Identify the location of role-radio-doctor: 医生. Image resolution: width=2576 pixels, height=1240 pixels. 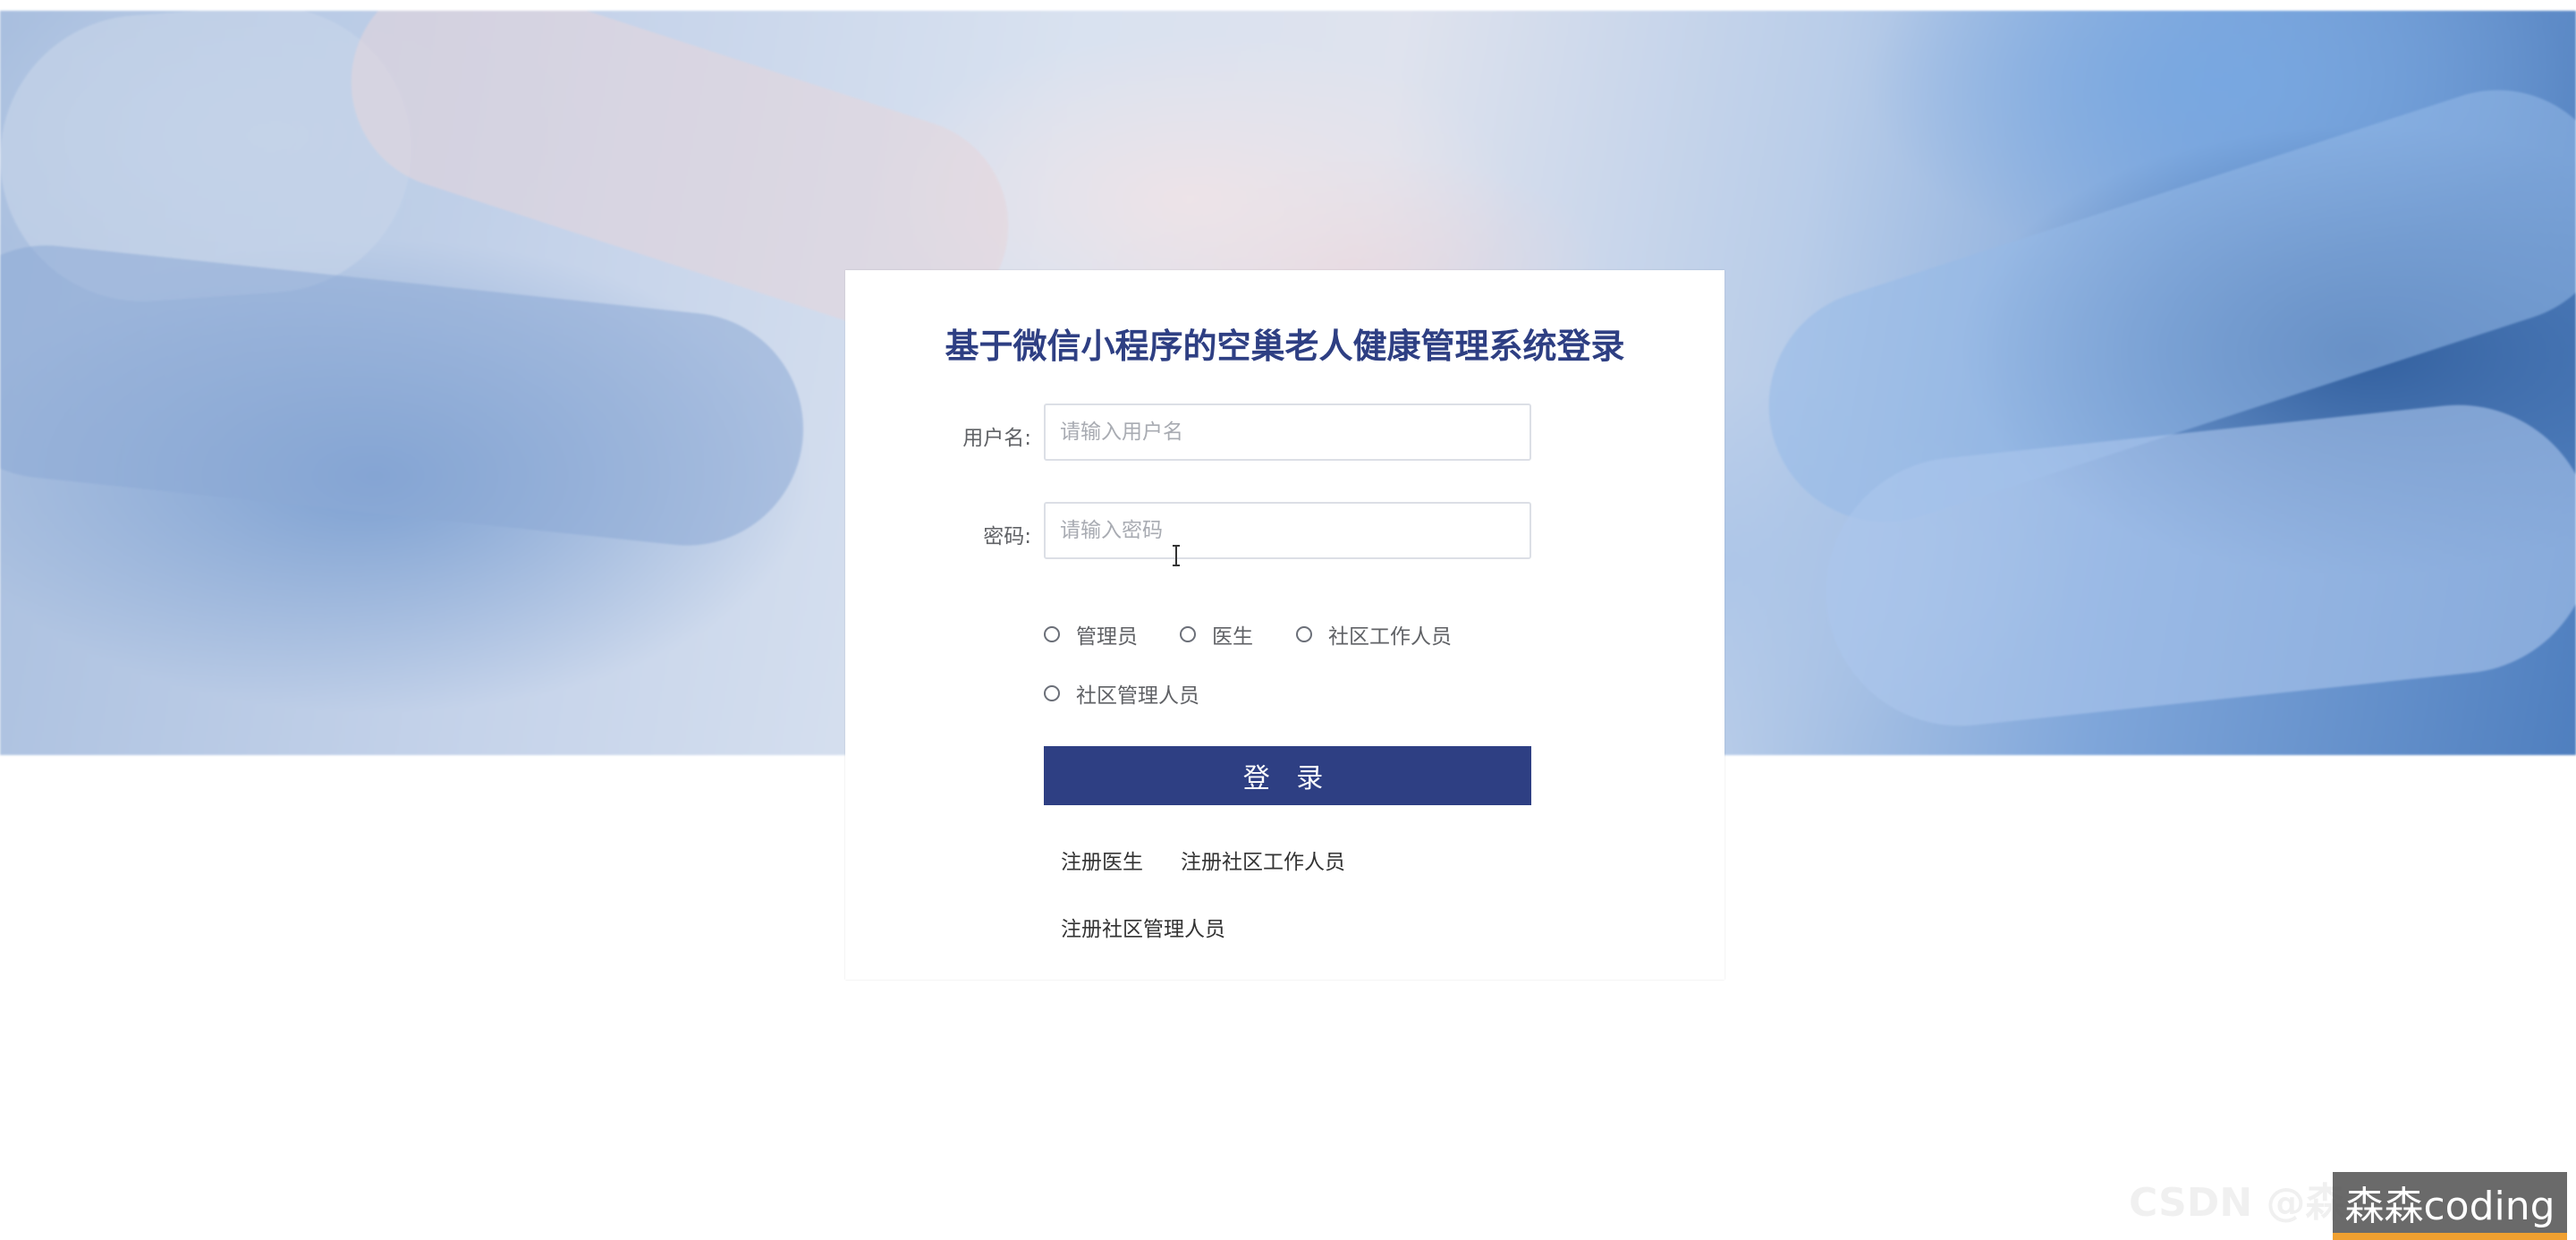
(1216, 634).